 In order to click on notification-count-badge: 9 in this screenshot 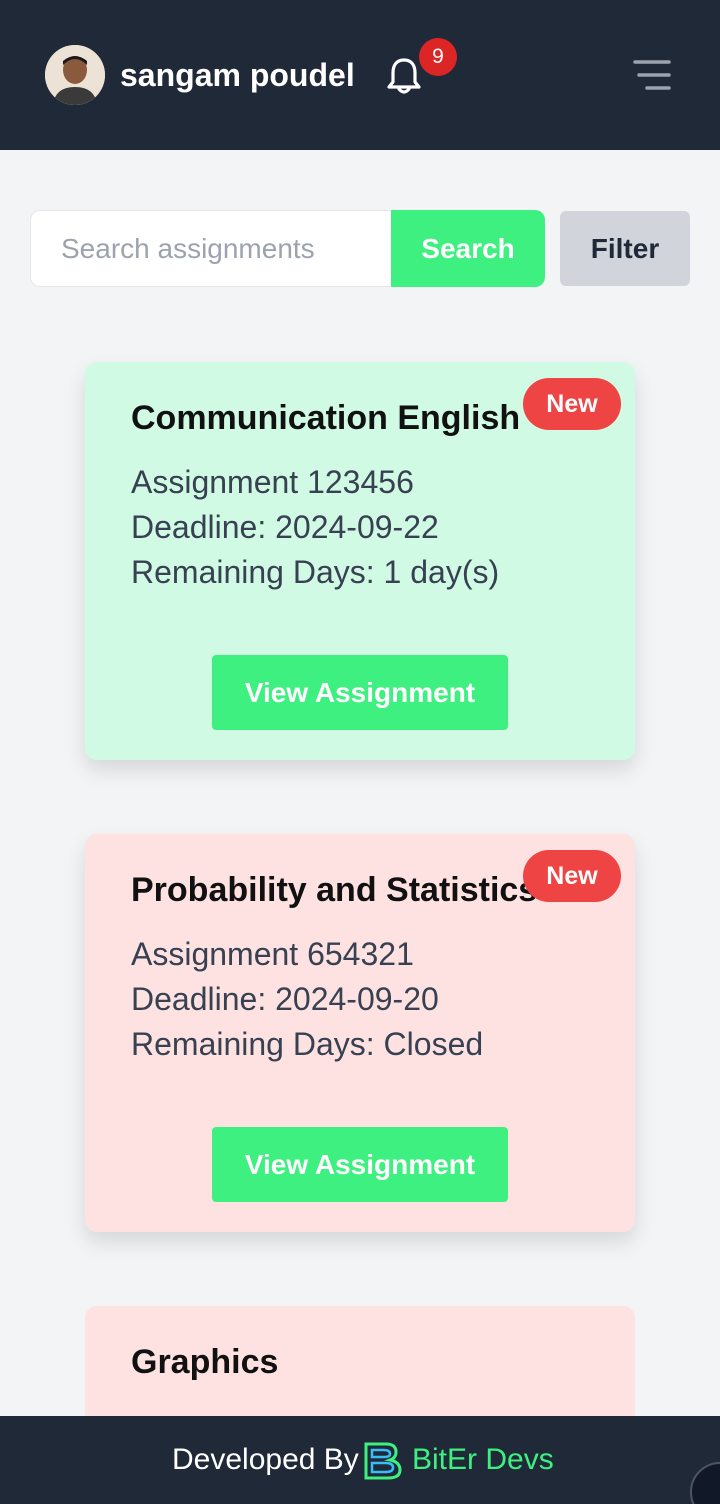, I will do `click(438, 57)`.